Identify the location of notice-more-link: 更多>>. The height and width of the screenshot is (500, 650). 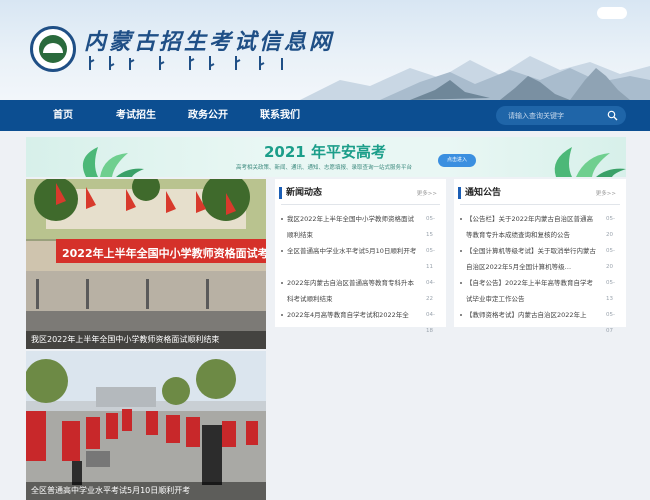
(606, 193).